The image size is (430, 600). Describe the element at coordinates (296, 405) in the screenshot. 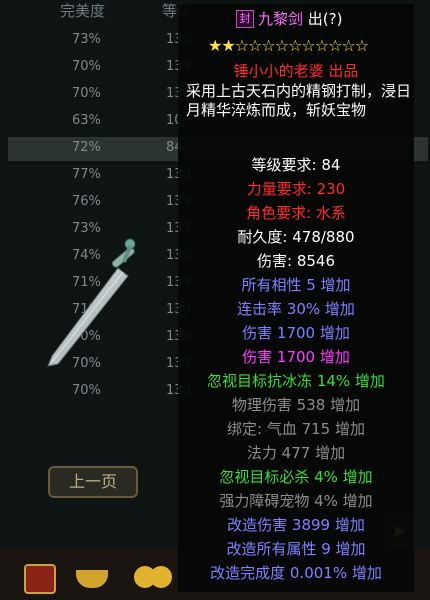

I see `item-attribute-line: 物理伤害 538 增加` at that location.